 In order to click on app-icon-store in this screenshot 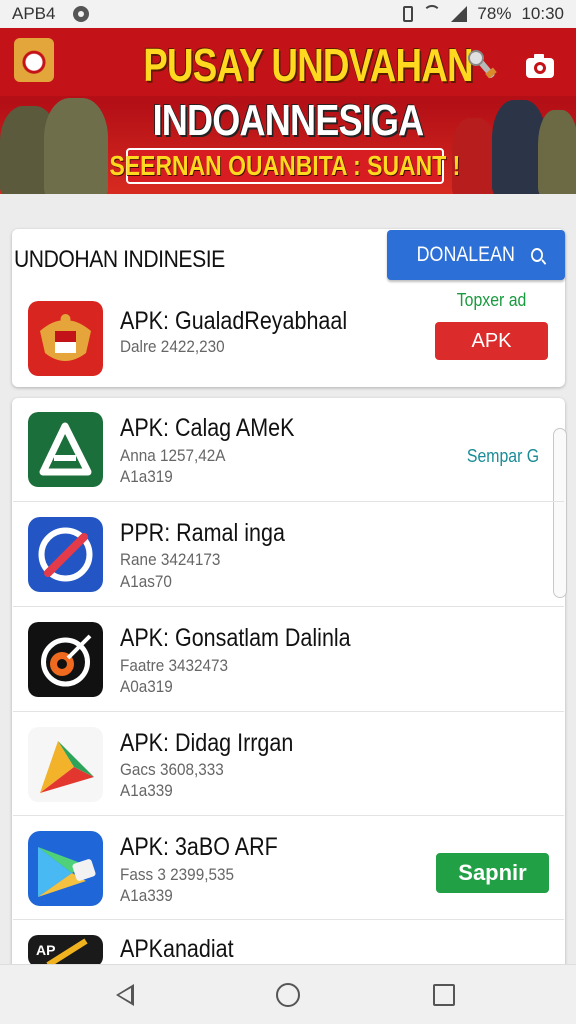, I will do `click(65, 868)`.